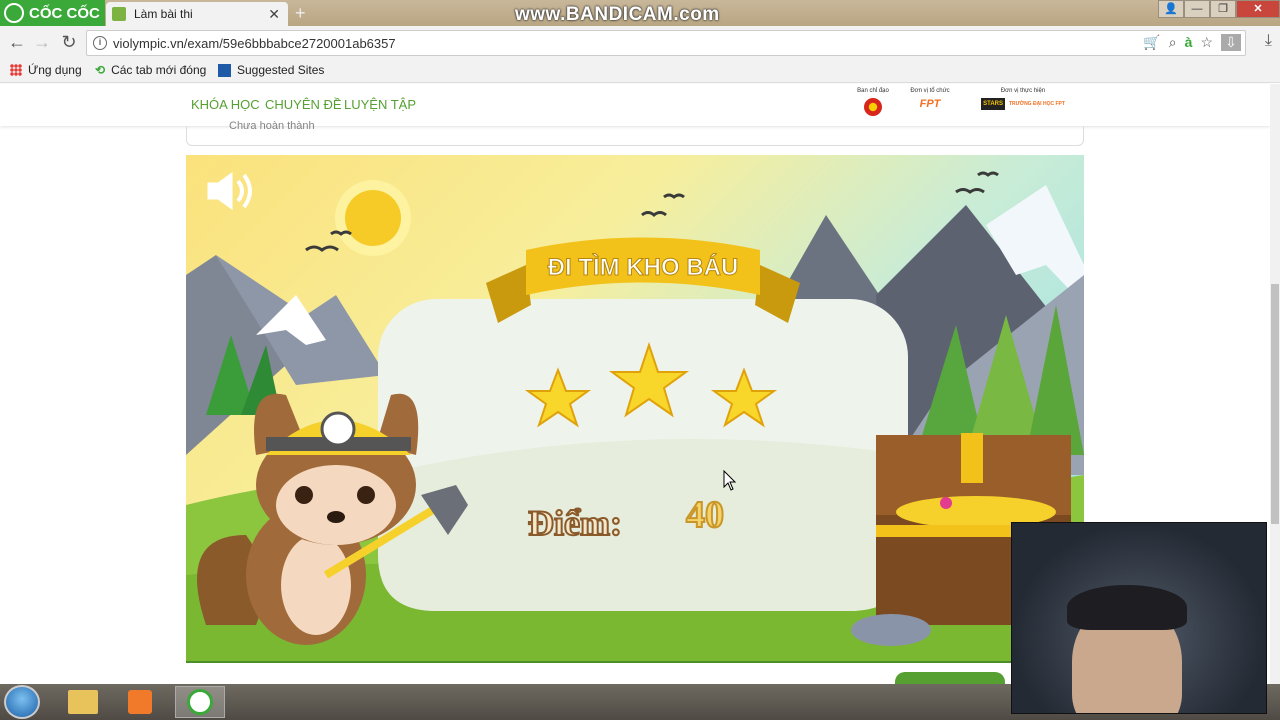 This screenshot has width=1280, height=720. Describe the element at coordinates (200, 702) in the screenshot. I see `coccoc-taskbar-icon` at that location.